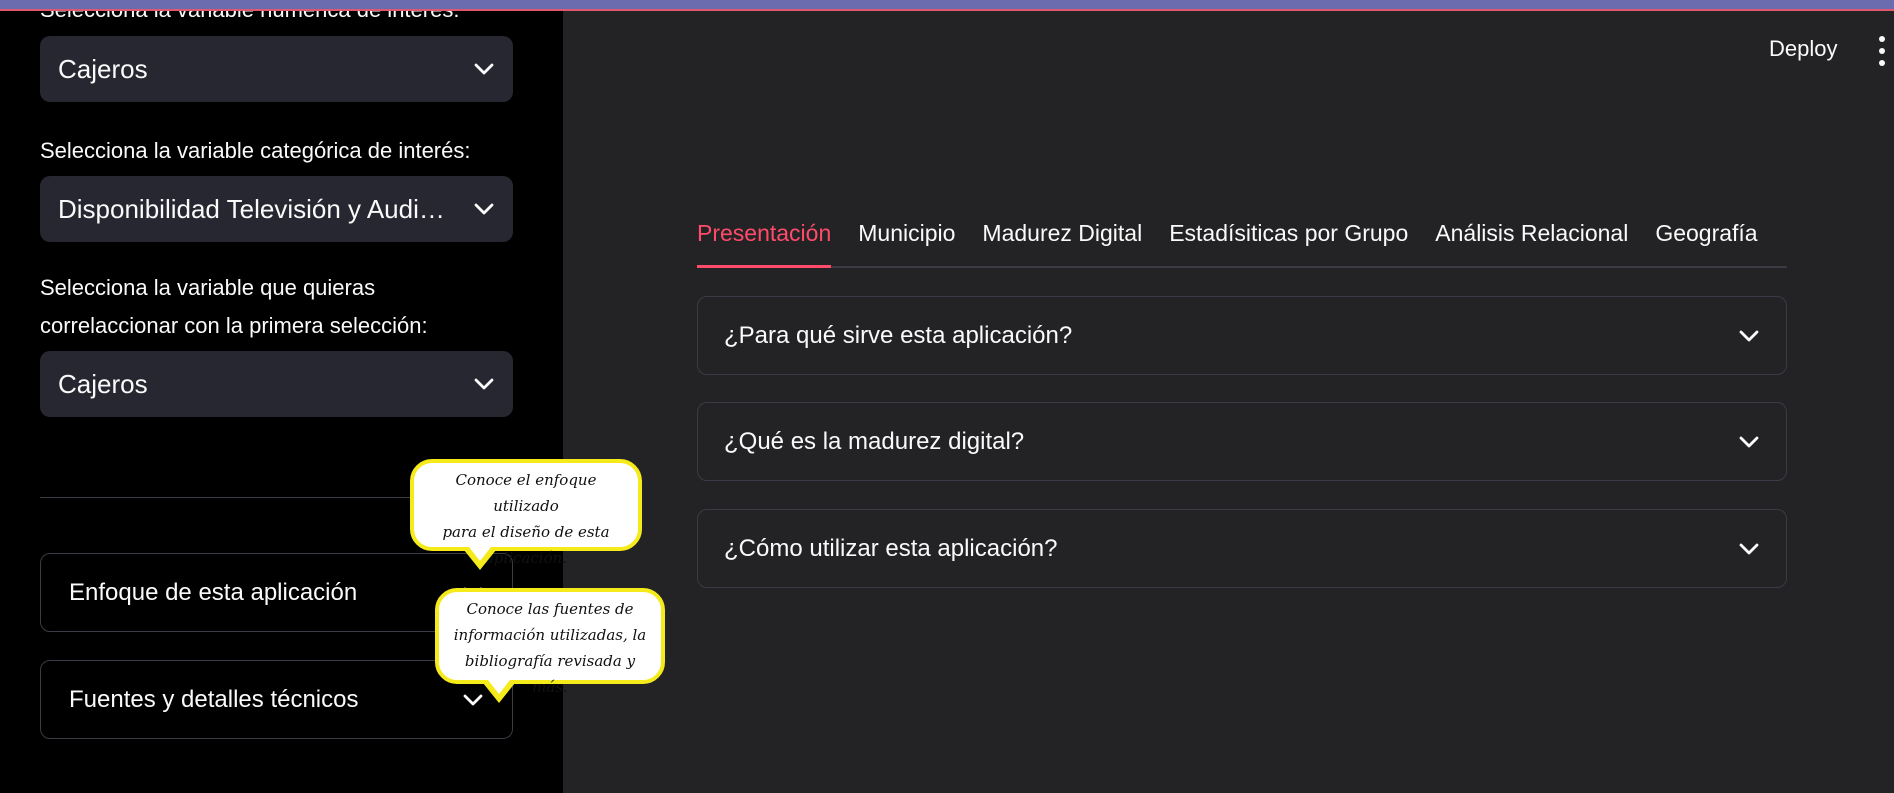  What do you see at coordinates (103, 383) in the screenshot?
I see `correlate-variable-value: Cajeros` at bounding box center [103, 383].